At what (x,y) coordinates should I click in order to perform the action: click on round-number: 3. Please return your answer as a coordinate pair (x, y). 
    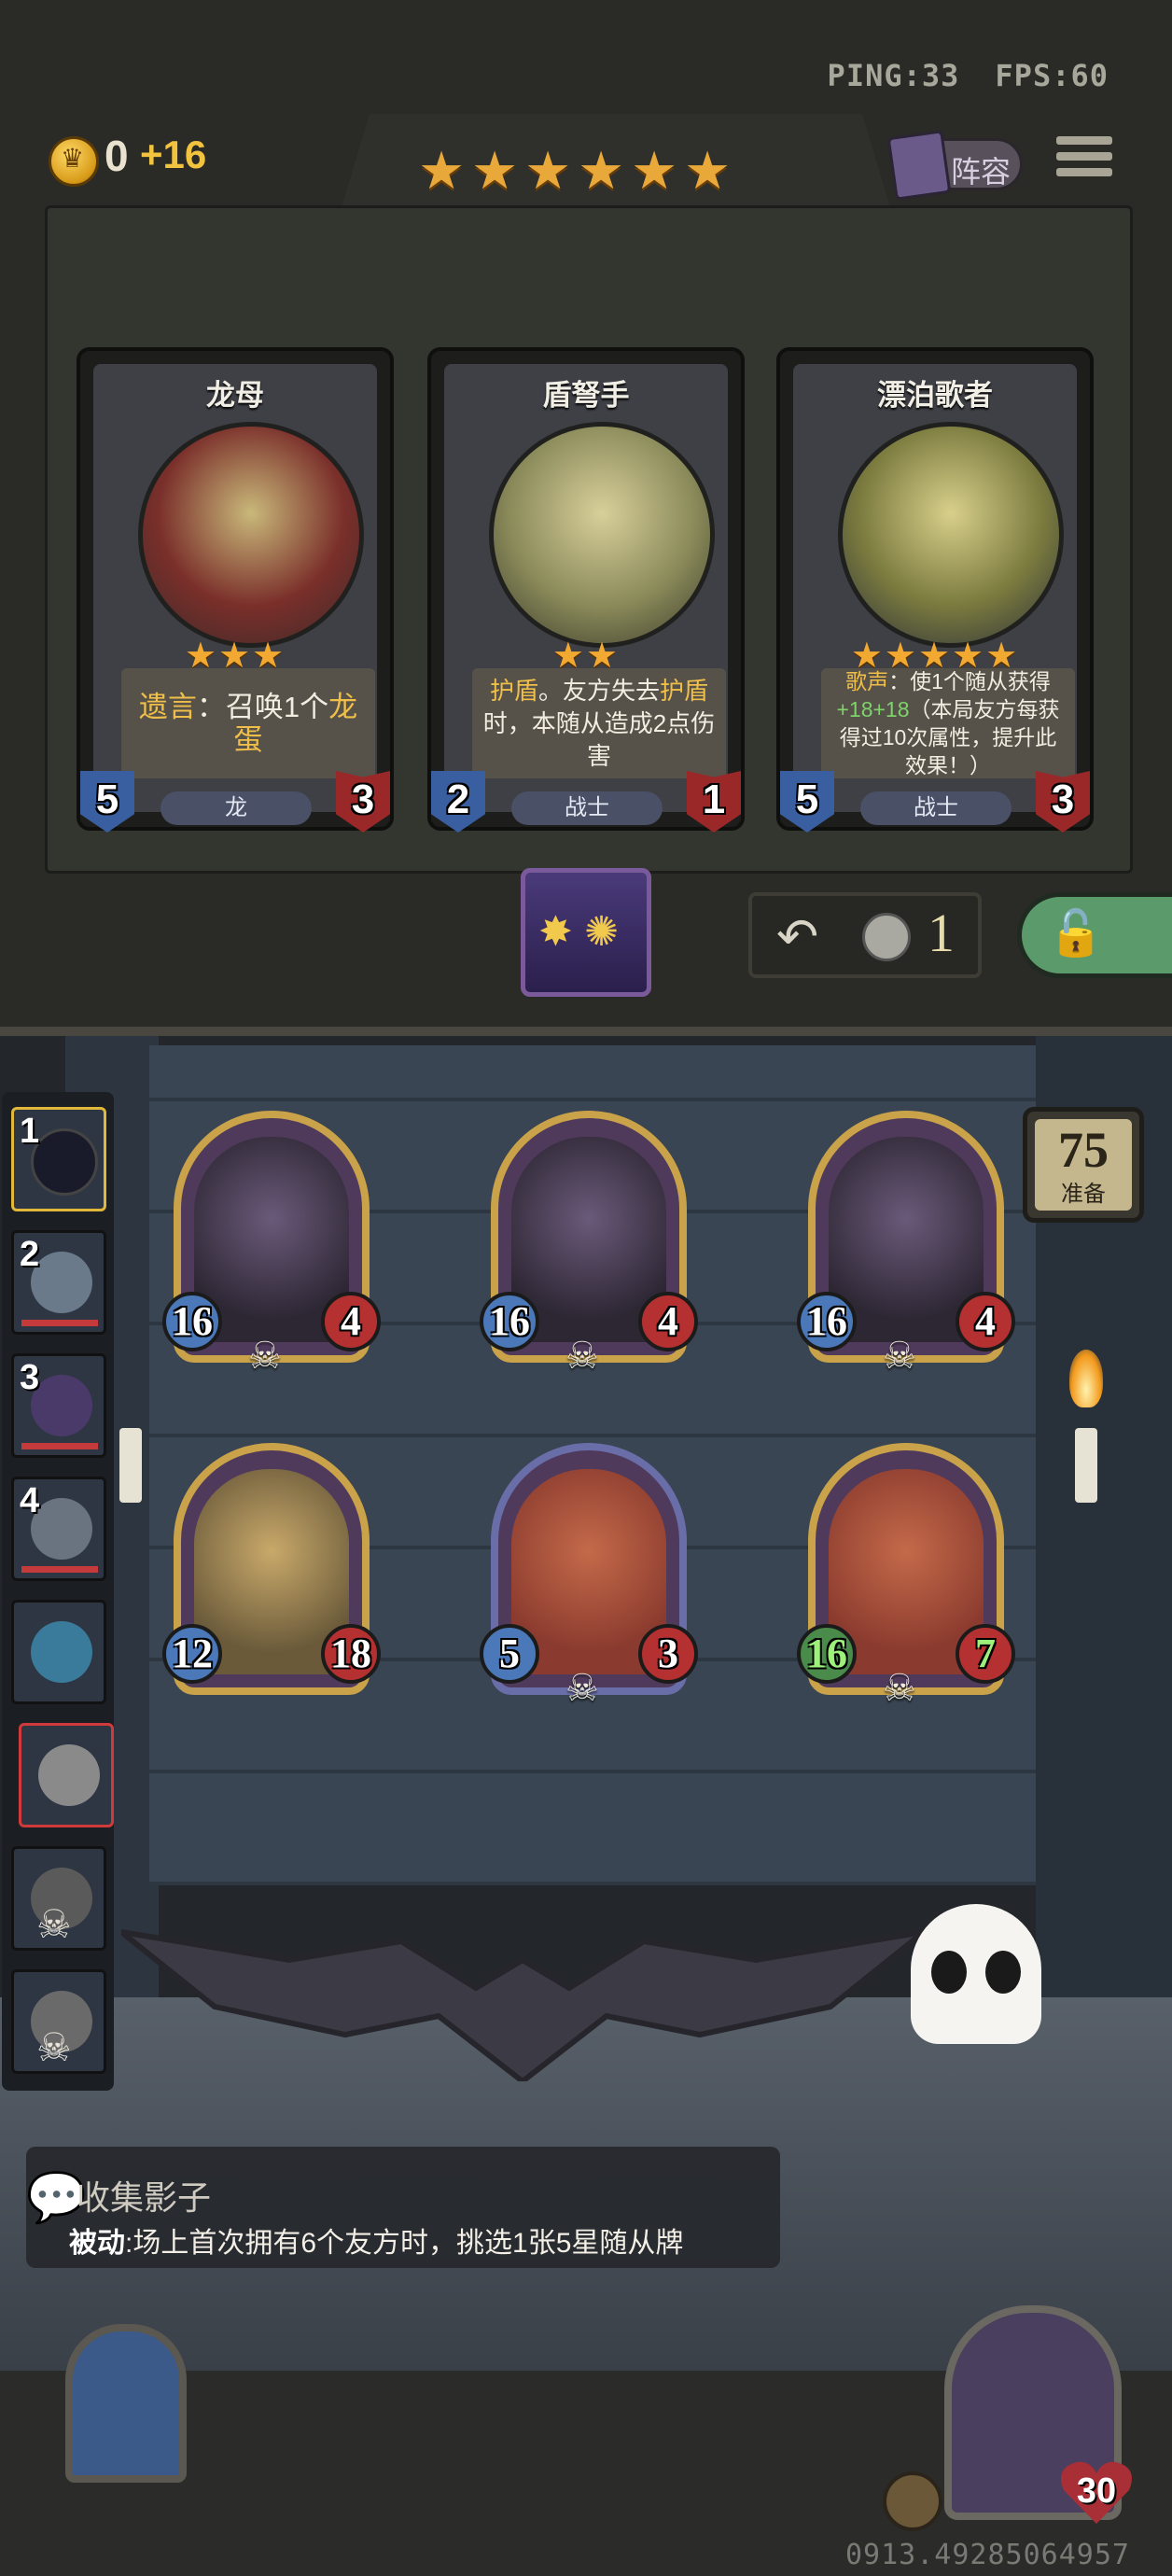
    Looking at the image, I should click on (30, 1377).